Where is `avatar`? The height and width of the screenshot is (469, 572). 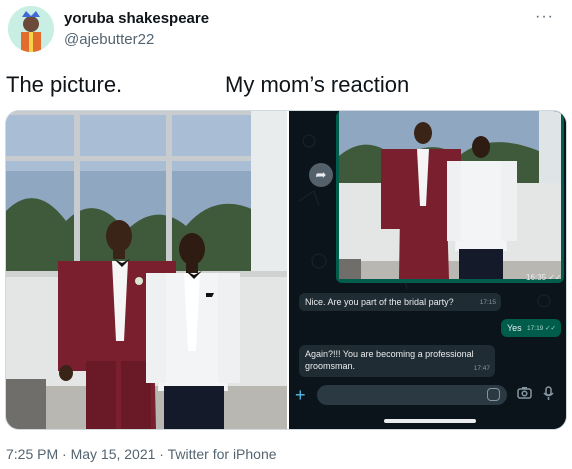
avatar is located at coordinates (31, 29).